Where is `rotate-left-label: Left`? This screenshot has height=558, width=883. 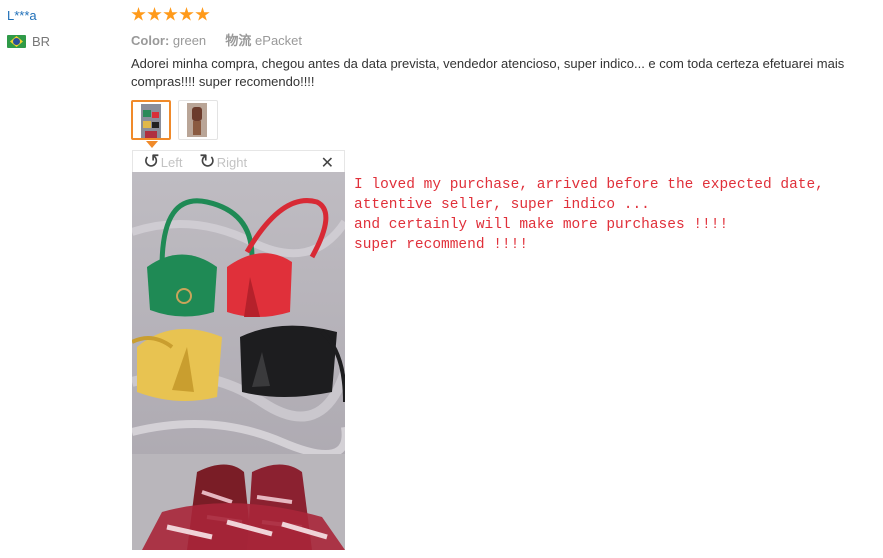
rotate-left-label: Left is located at coordinates (171, 162).